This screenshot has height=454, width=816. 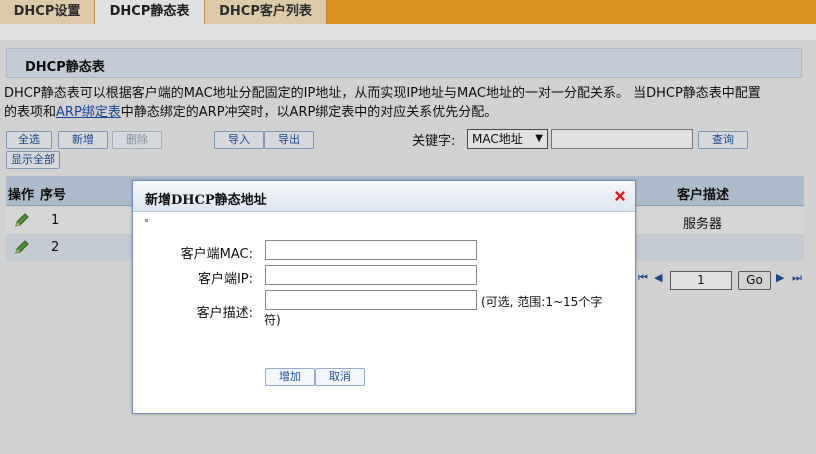 I want to click on ip-input, so click(x=371, y=275).